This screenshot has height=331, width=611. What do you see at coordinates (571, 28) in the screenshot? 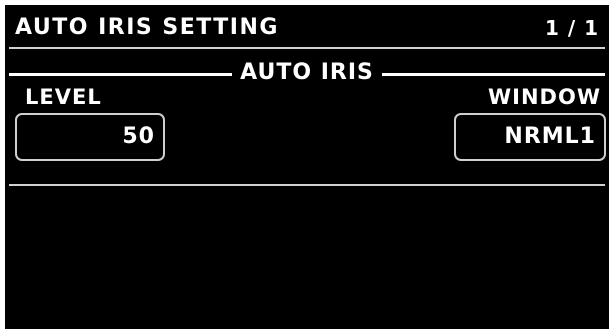
I see `page-indicator: 1 / 1` at bounding box center [571, 28].